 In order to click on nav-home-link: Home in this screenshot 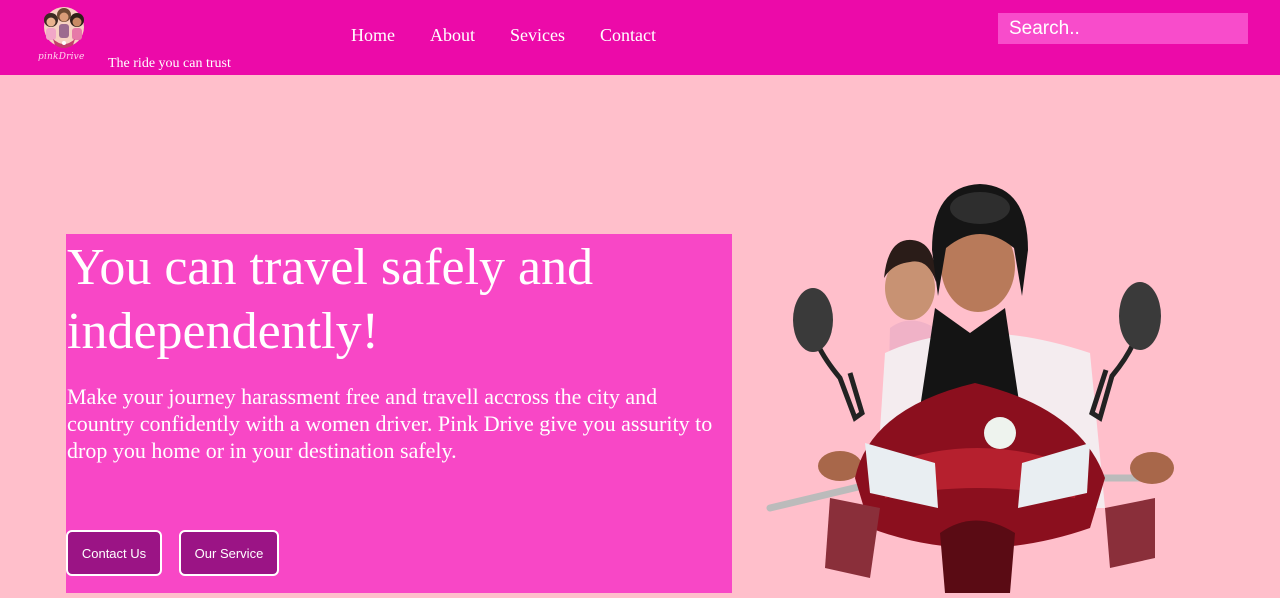, I will do `click(373, 35)`.